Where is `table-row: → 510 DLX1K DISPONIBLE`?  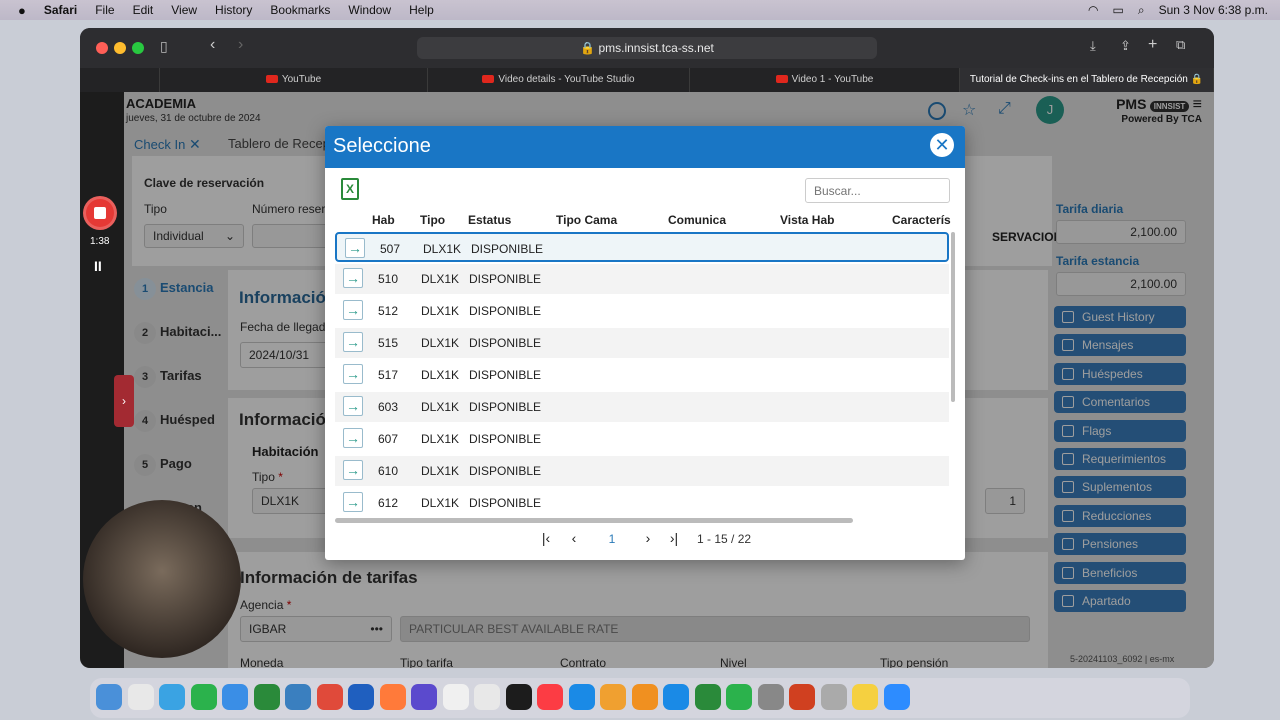 table-row: → 510 DLX1K DISPONIBLE is located at coordinates (642, 279).